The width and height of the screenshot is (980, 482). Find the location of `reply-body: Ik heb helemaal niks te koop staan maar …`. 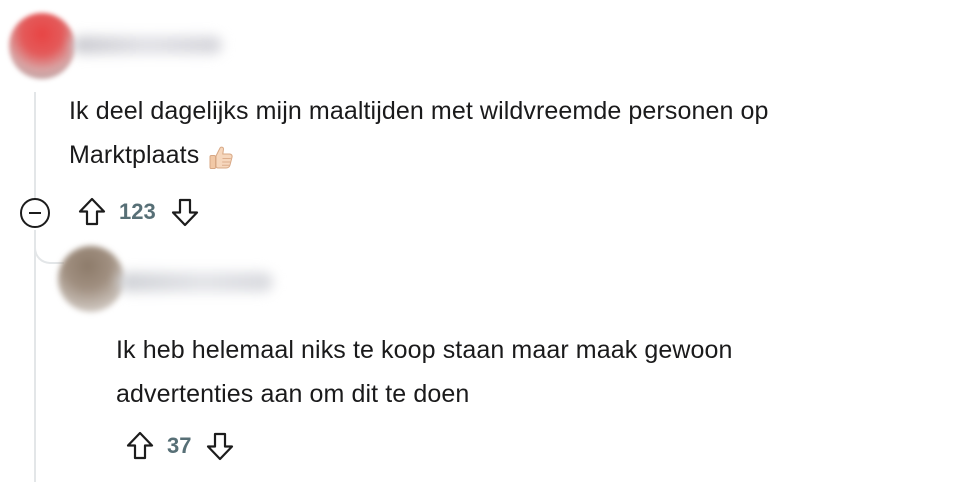

reply-body: Ik heb helemaal niks te koop staan maar … is located at coordinates (516, 372).